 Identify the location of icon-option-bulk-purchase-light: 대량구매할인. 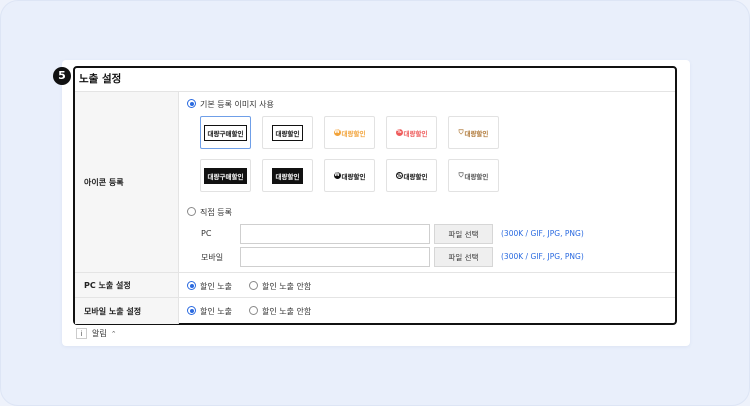
(225, 132).